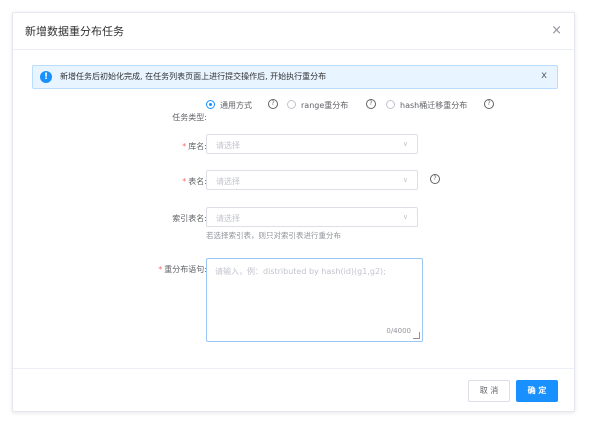 The width and height of the screenshot is (595, 430). Describe the element at coordinates (74, 31) in the screenshot. I see `dialog-title: 新增数据重分布任务` at that location.